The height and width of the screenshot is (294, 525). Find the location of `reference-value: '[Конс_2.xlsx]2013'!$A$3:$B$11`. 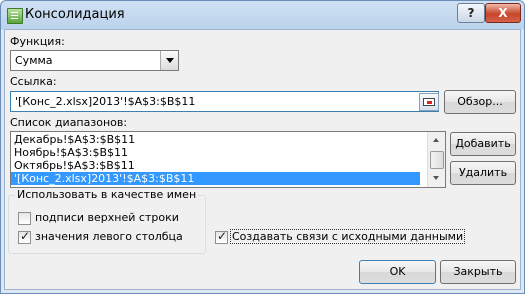

reference-value: '[Конс_2.xlsx]2013'!$A$3:$B$11 is located at coordinates (105, 101).